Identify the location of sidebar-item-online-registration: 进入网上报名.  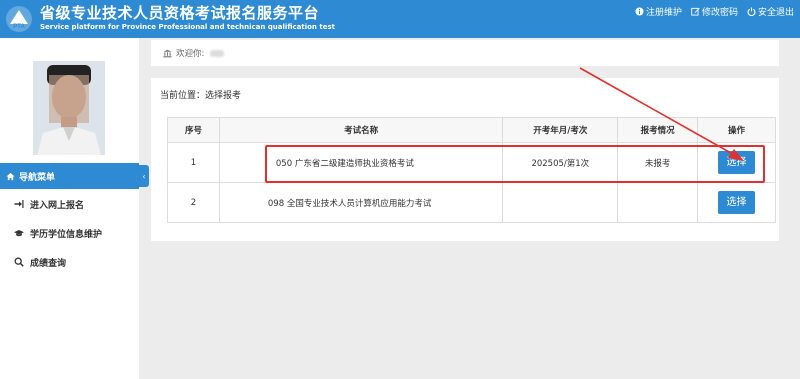
(69, 204).